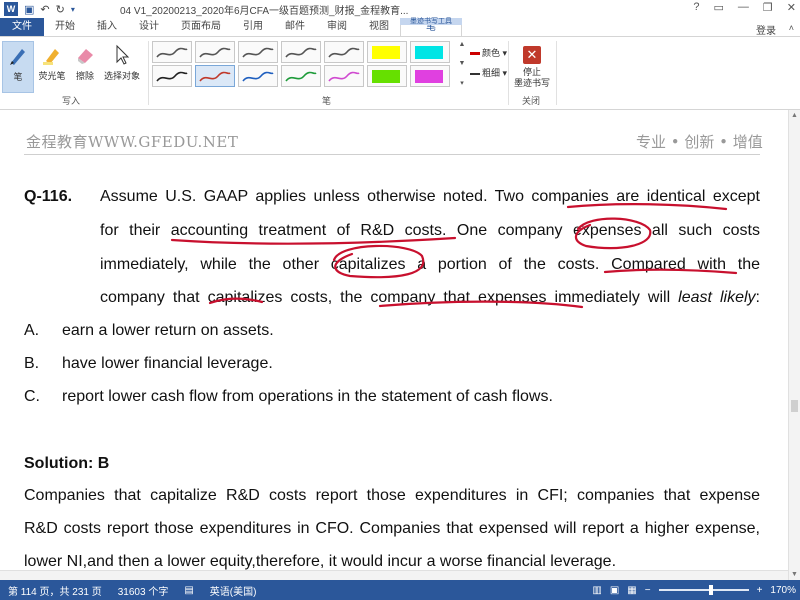 This screenshot has height=600, width=800. What do you see at coordinates (757, 297) in the screenshot?
I see `question-text: :` at bounding box center [757, 297].